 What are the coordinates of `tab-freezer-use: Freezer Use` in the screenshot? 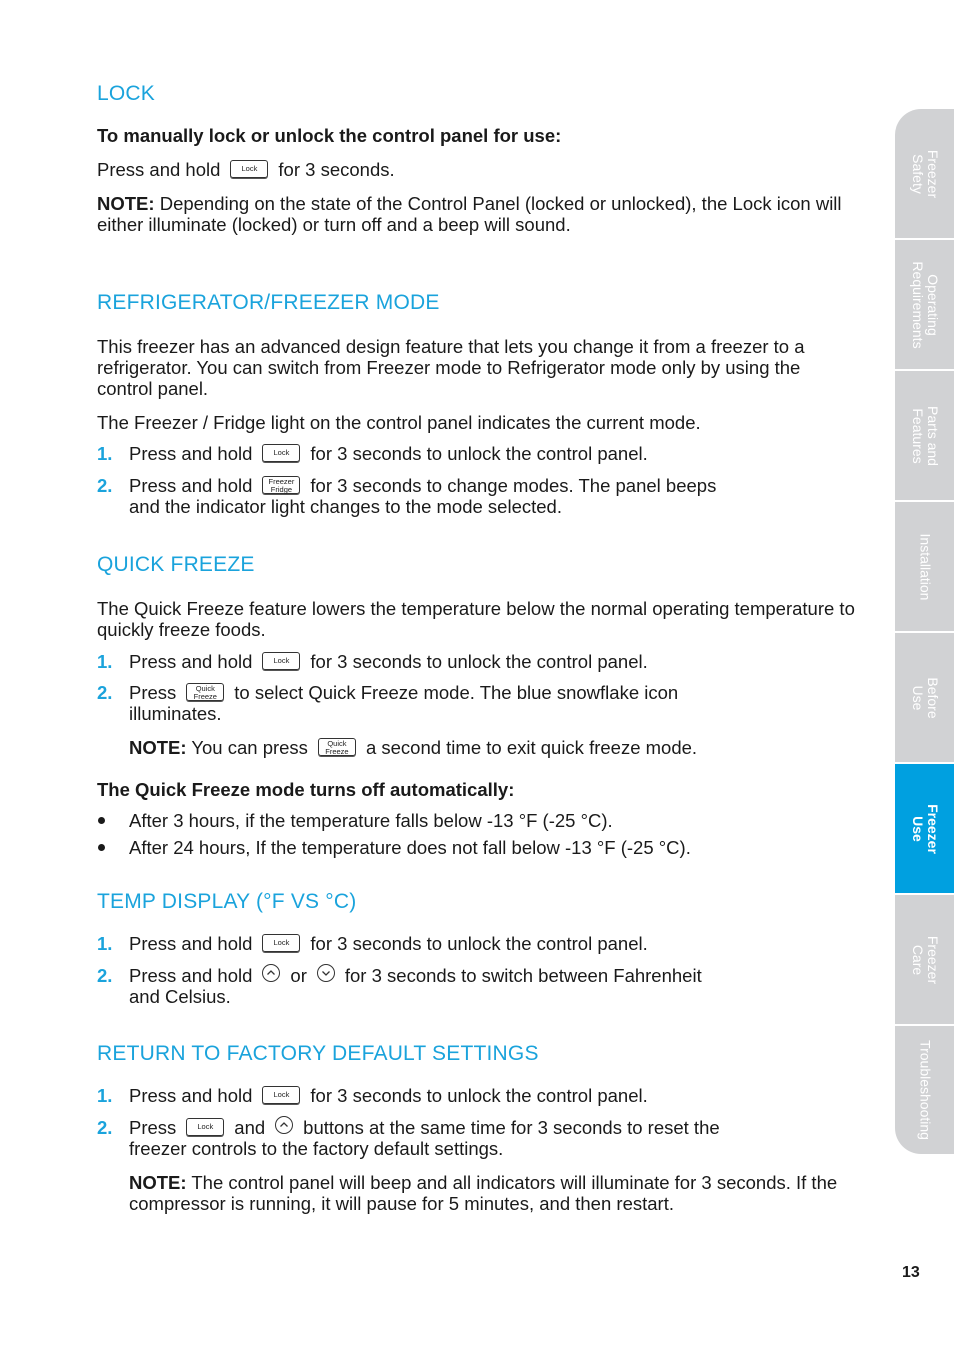 It's located at (924, 828).